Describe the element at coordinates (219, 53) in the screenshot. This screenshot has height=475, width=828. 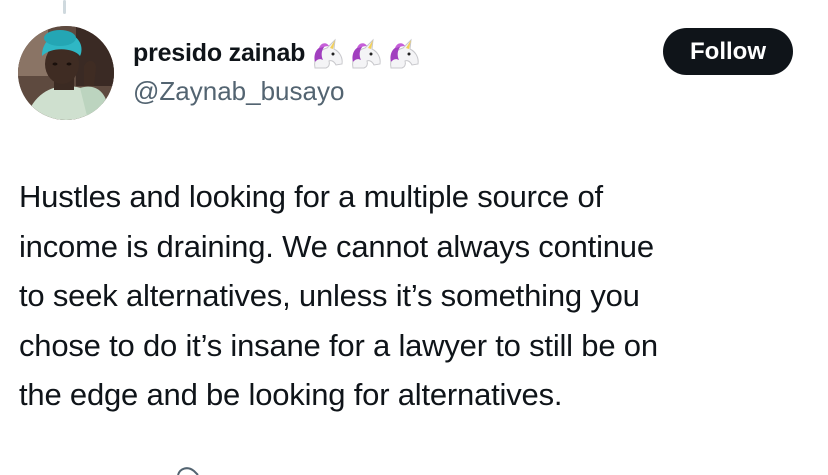
I see `author-display-name: presido zainab` at that location.